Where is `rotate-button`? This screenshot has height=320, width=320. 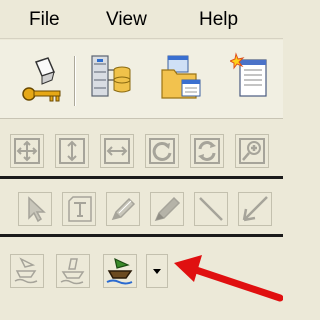
rotate-button is located at coordinates (162, 151).